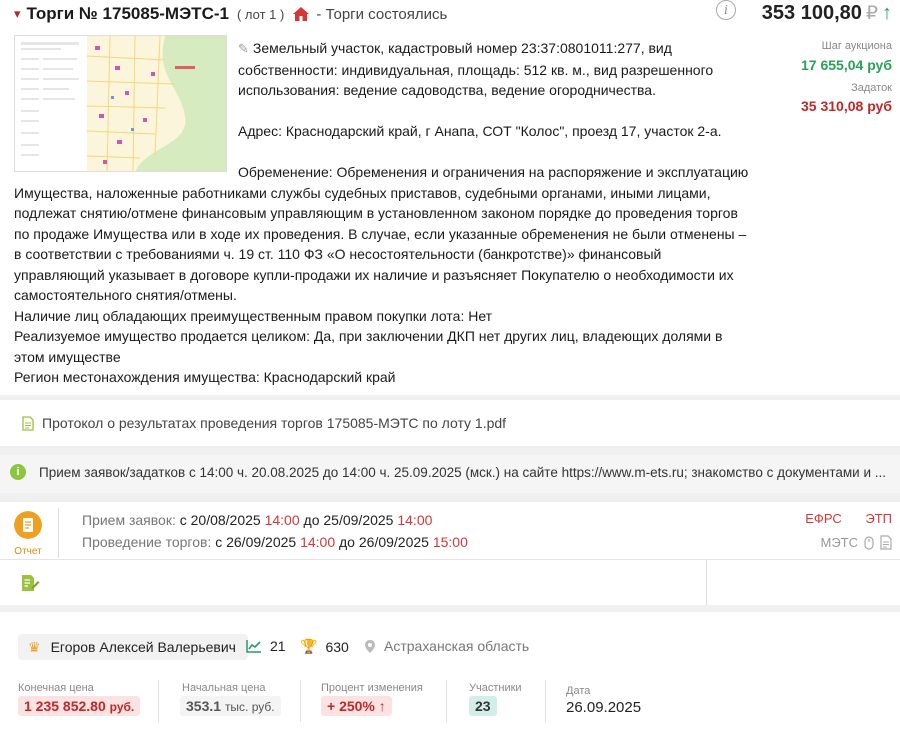 Image resolution: width=900 pixels, height=730 pixels. I want to click on trophy-icon: 🏆, so click(309, 646).